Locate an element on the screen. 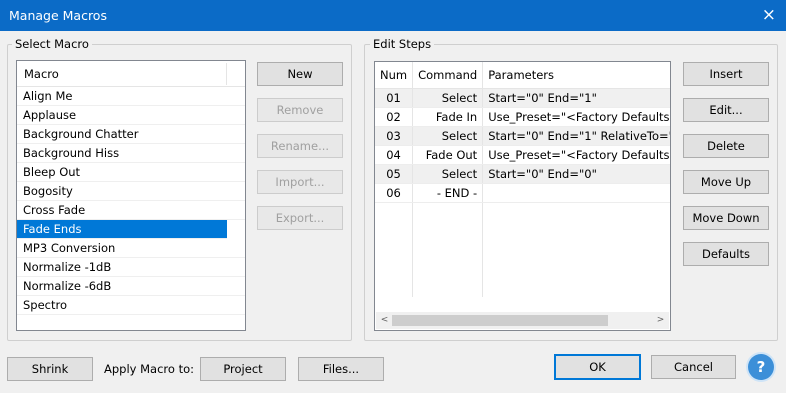 This screenshot has width=786, height=393. step-row: 03 Select Start="0" End="1" RelativeTo="Pr is located at coordinates (522, 136).